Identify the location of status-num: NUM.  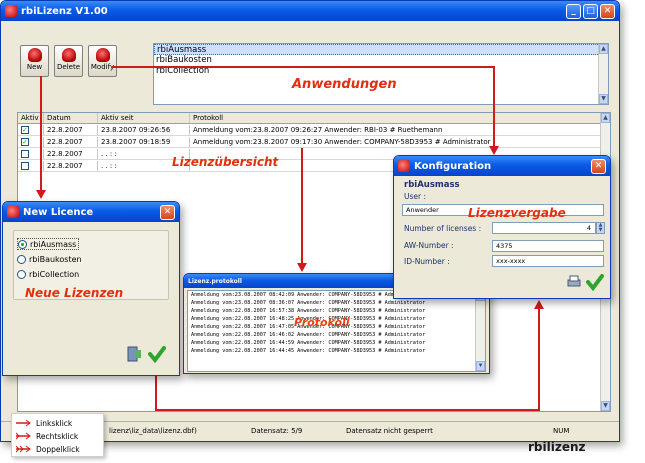
(561, 431).